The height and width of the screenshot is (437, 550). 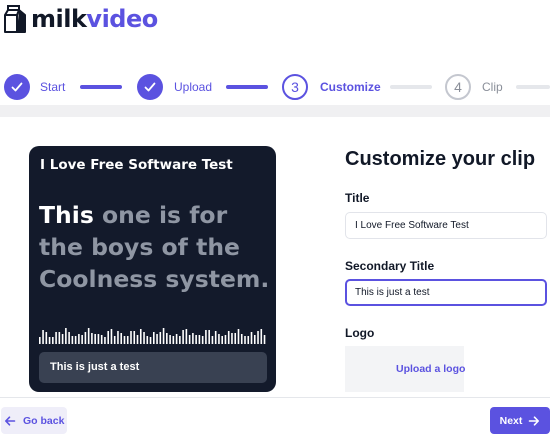 I want to click on audio-waveform, so click(x=152, y=336).